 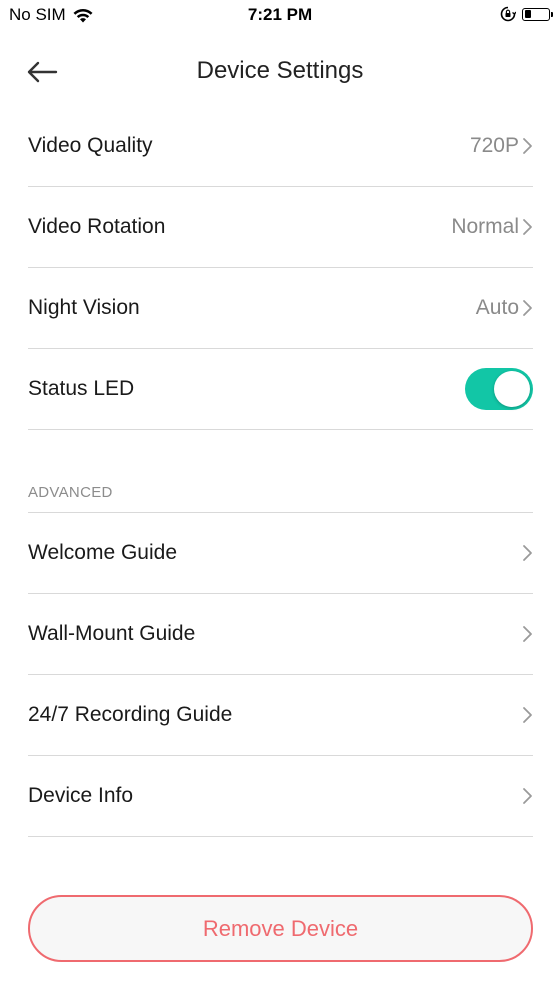 I want to click on remove-device-button: Remove Device, so click(x=280, y=928).